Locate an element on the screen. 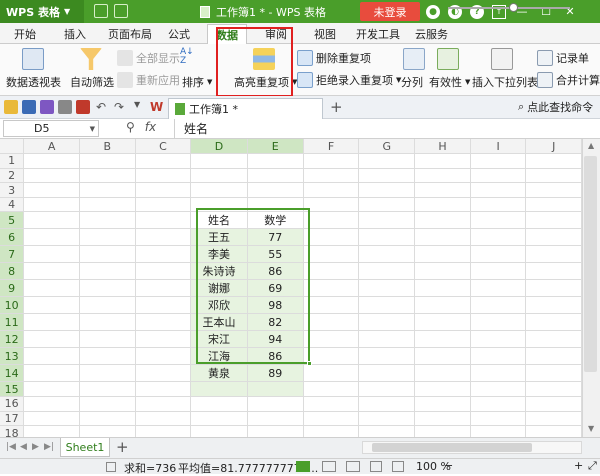 The height and width of the screenshot is (476, 600). row-header: 3 is located at coordinates (12, 190).